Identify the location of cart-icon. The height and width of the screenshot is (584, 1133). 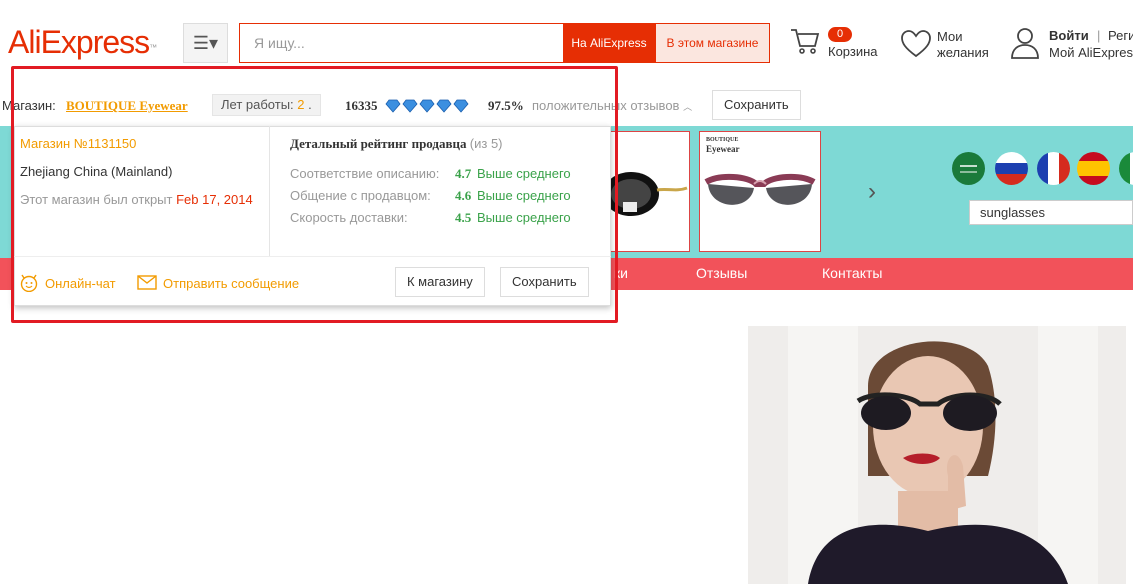
(805, 41).